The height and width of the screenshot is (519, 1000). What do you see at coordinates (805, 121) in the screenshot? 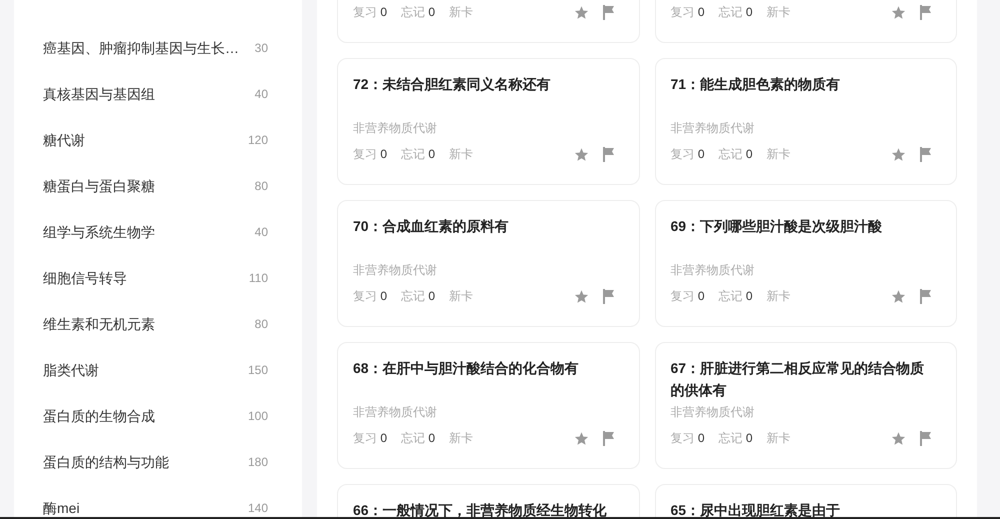
I see `question-card: 71：能生成胆色素的物质有 非营养物质代谢 复习 0 忘记 0 新卡` at bounding box center [805, 121].